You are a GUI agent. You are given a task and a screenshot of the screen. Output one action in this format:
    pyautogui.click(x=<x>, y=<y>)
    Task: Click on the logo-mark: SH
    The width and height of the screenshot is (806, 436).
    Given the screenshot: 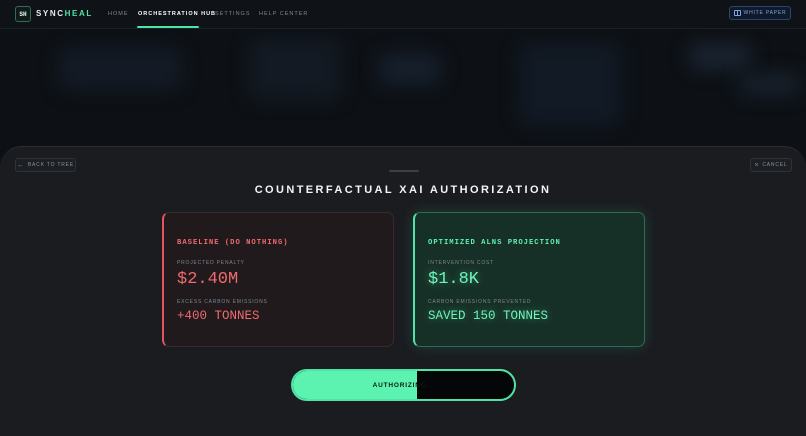 What is the action you would take?
    pyautogui.click(x=23, y=14)
    